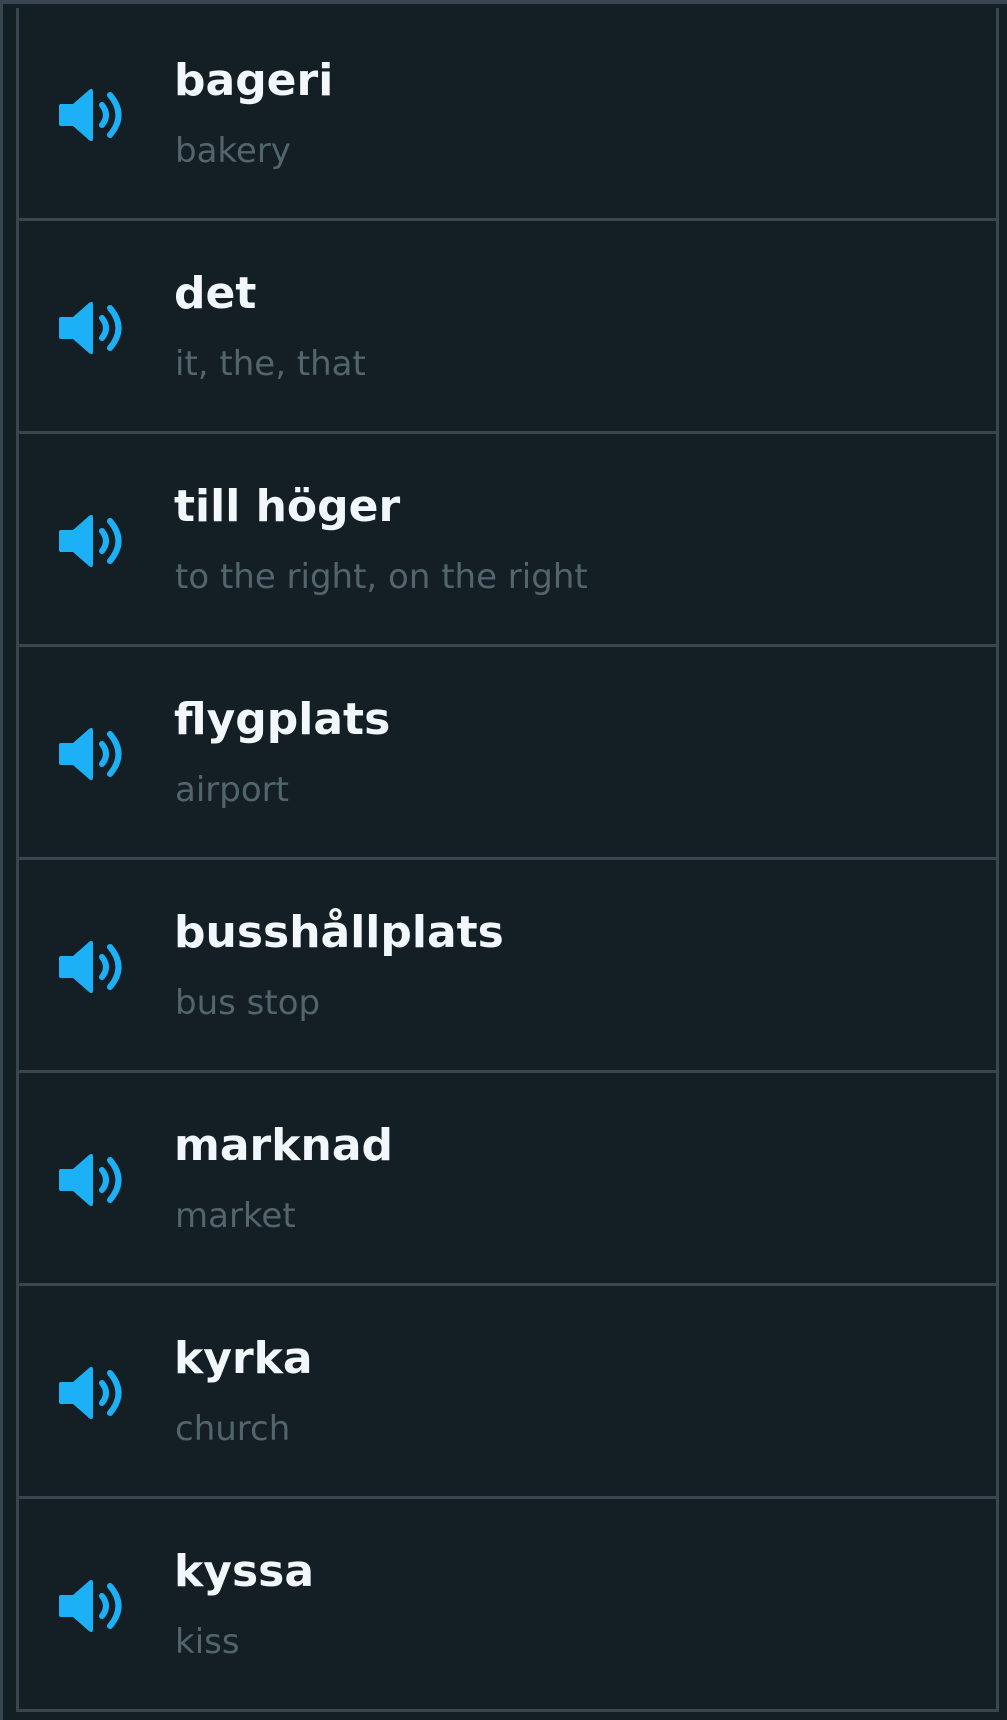 Image resolution: width=1007 pixels, height=1720 pixels. What do you see at coordinates (507, 966) in the screenshot?
I see `word-row: busshållplats bus stop` at bounding box center [507, 966].